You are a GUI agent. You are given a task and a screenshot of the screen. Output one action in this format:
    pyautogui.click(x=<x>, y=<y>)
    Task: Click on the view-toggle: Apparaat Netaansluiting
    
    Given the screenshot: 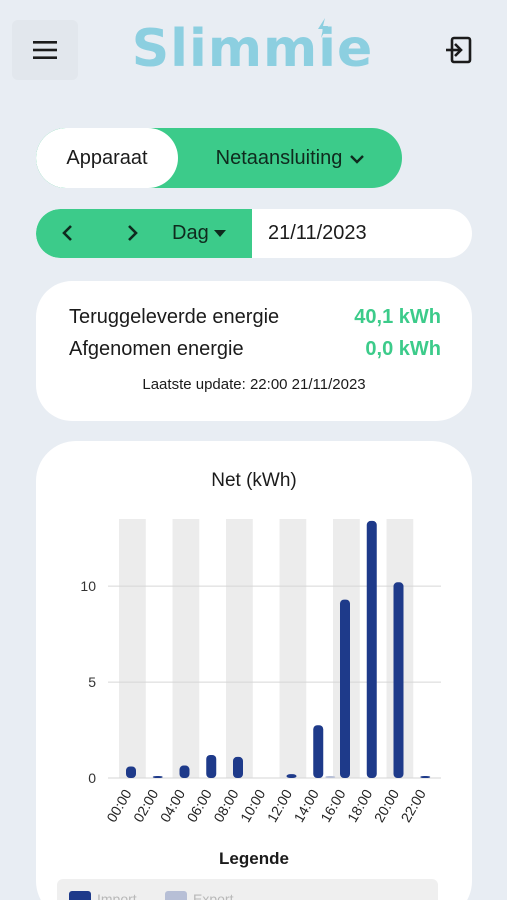 What is the action you would take?
    pyautogui.click(x=219, y=158)
    